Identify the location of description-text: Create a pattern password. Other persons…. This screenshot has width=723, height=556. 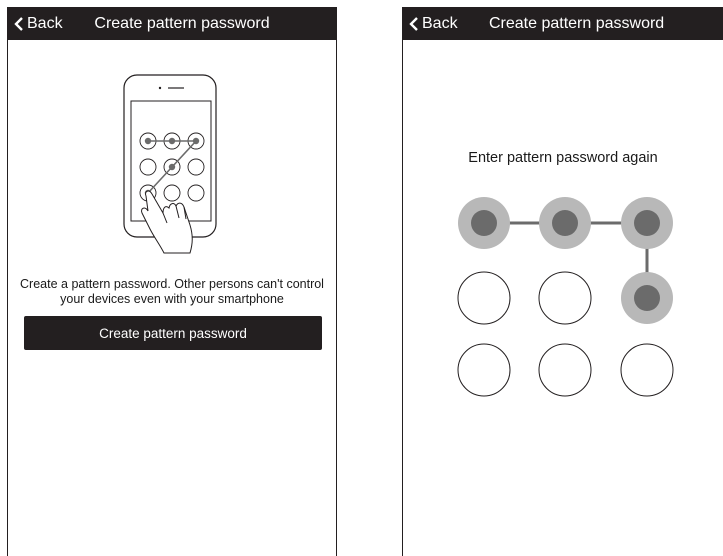
(172, 292).